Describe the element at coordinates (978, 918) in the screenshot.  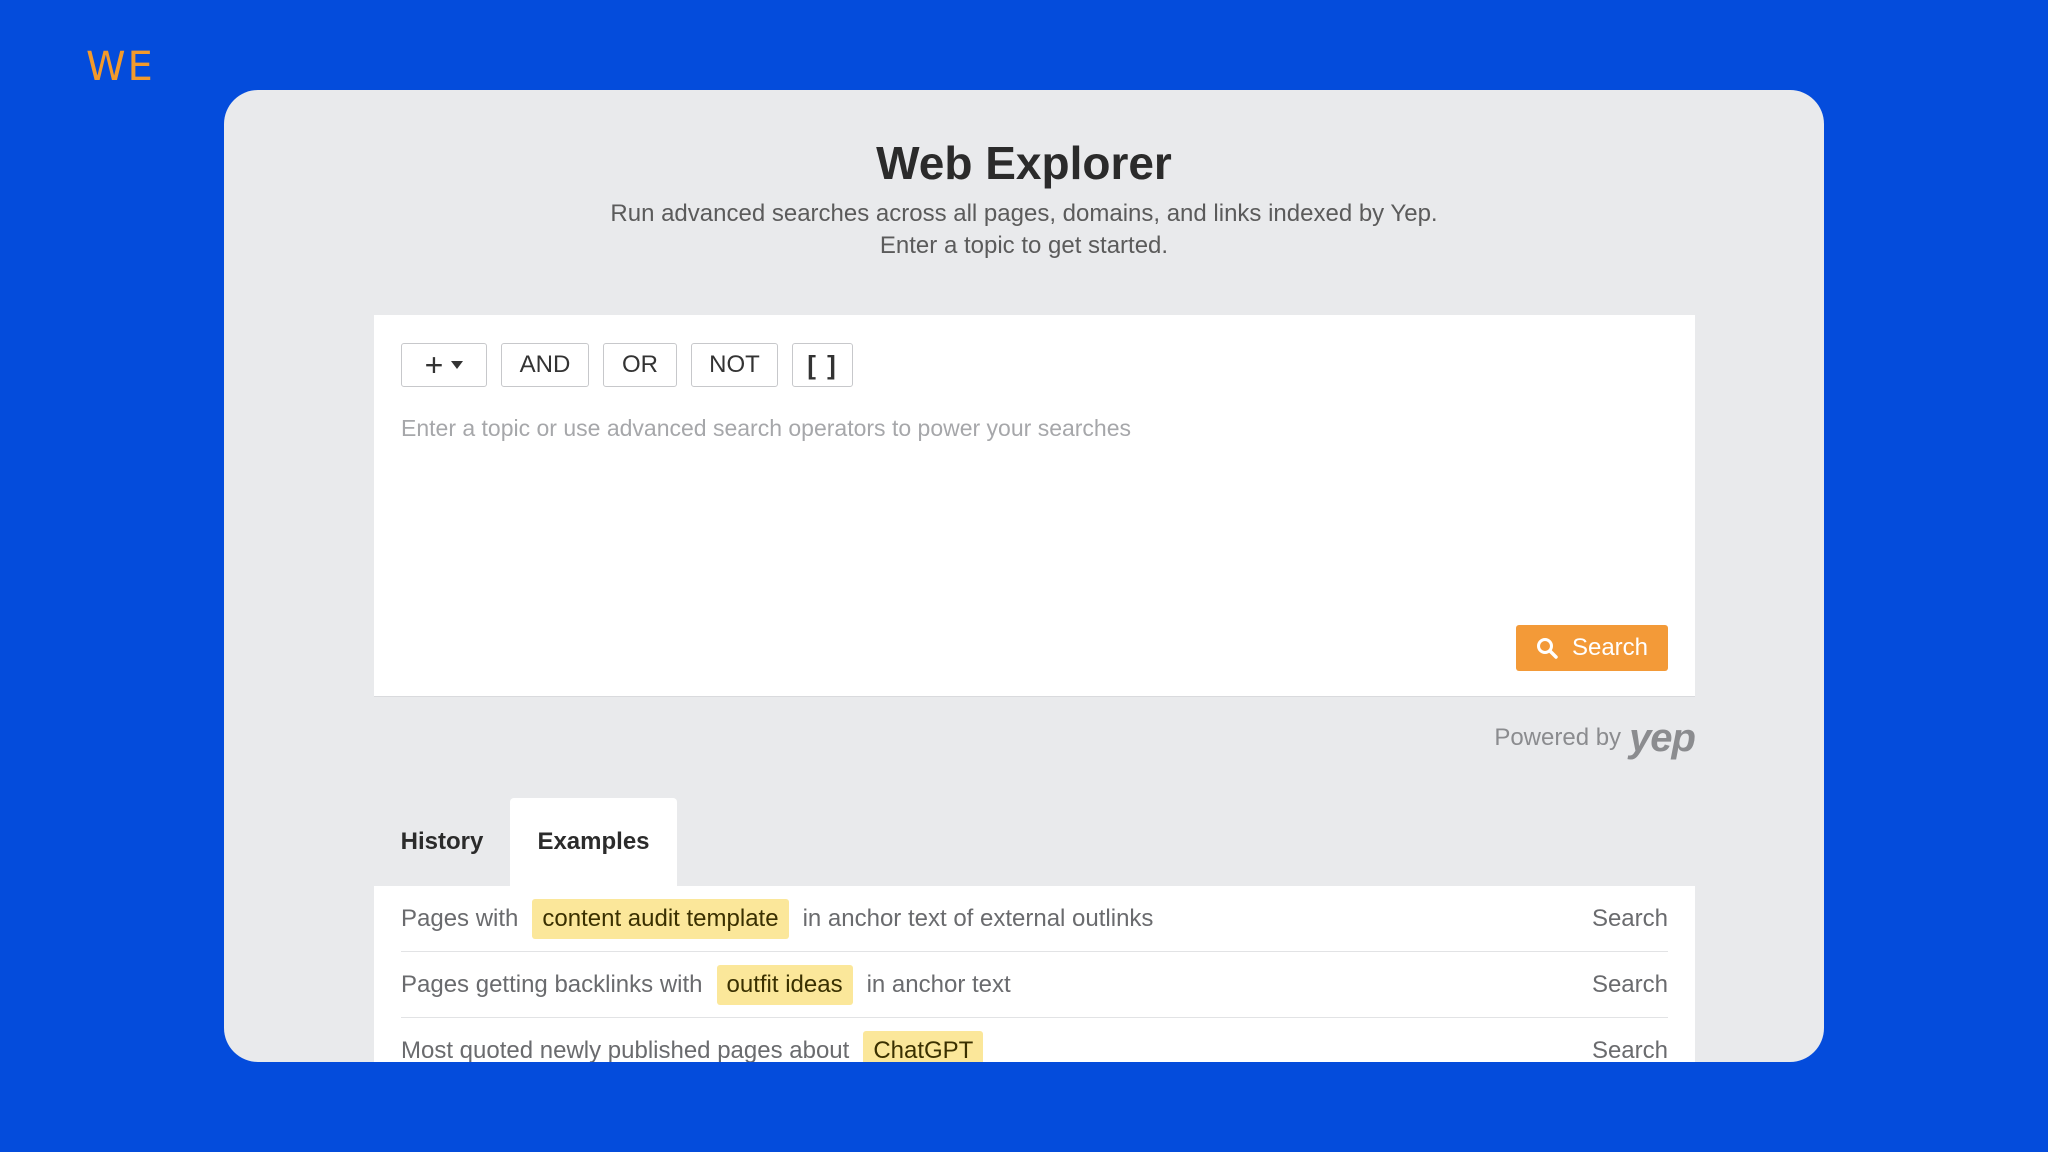
I see `example-text-after: in anchor text of external outlinks` at that location.